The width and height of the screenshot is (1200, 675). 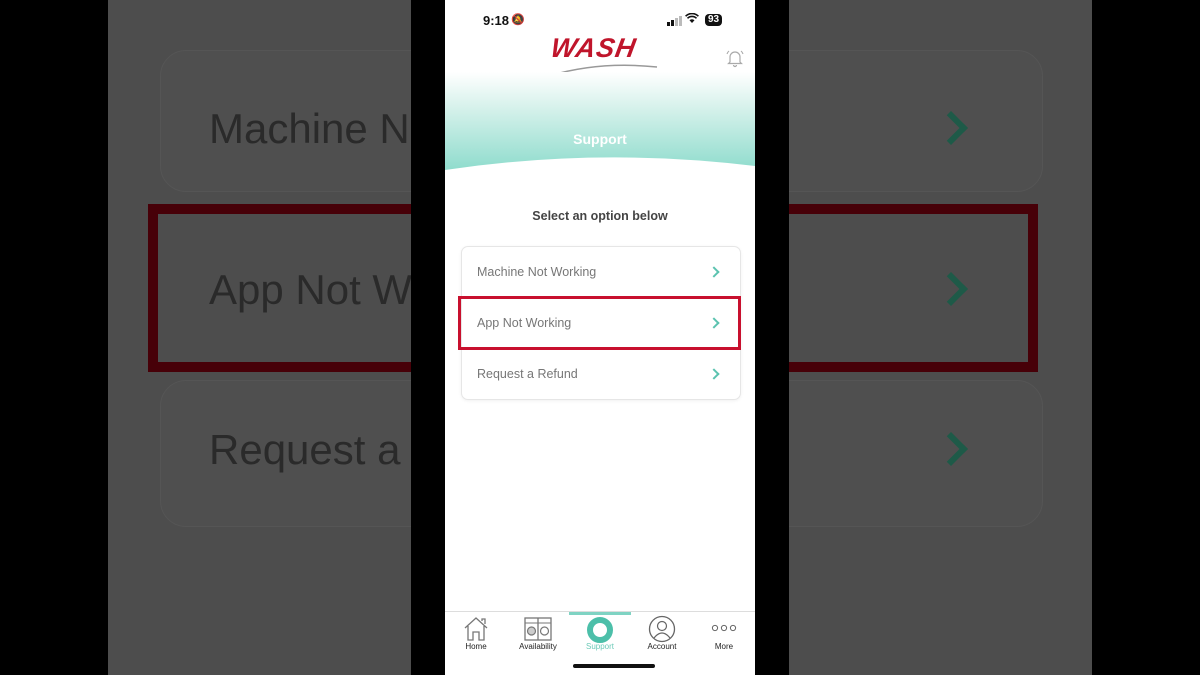 What do you see at coordinates (538, 629) in the screenshot?
I see `washer-dryer-icon` at bounding box center [538, 629].